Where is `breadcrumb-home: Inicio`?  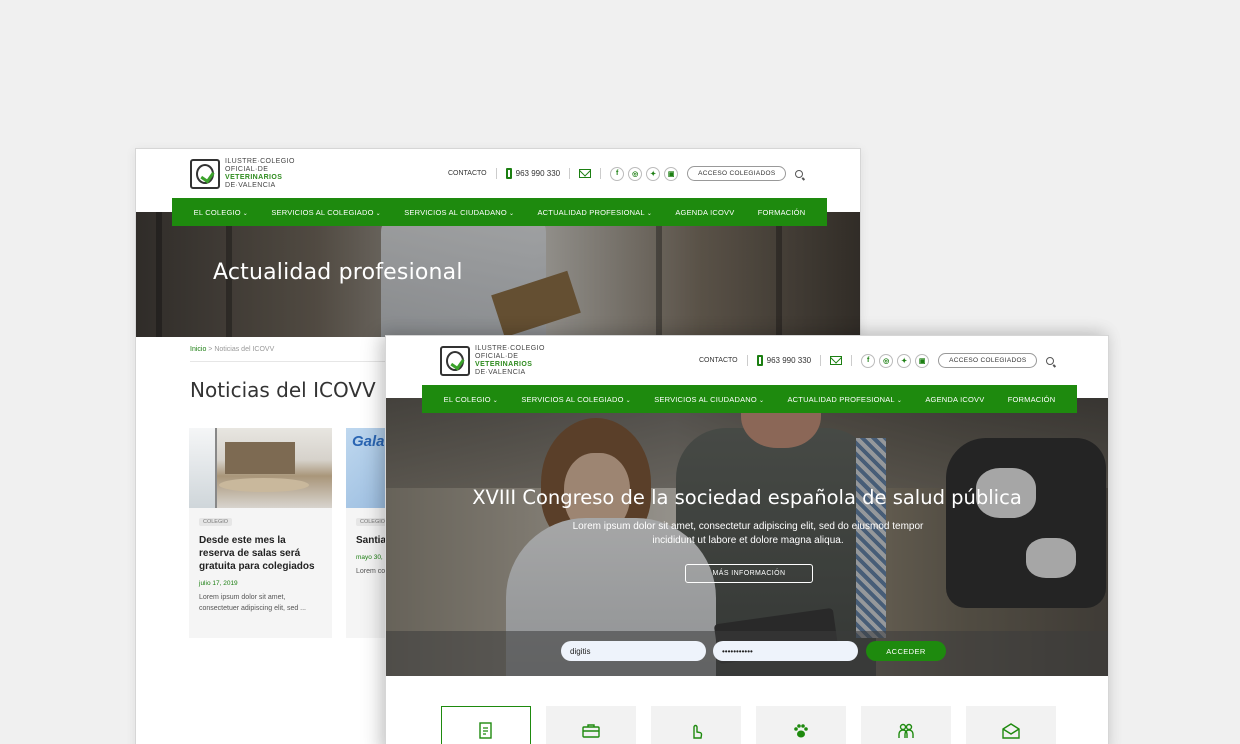 breadcrumb-home: Inicio is located at coordinates (198, 349).